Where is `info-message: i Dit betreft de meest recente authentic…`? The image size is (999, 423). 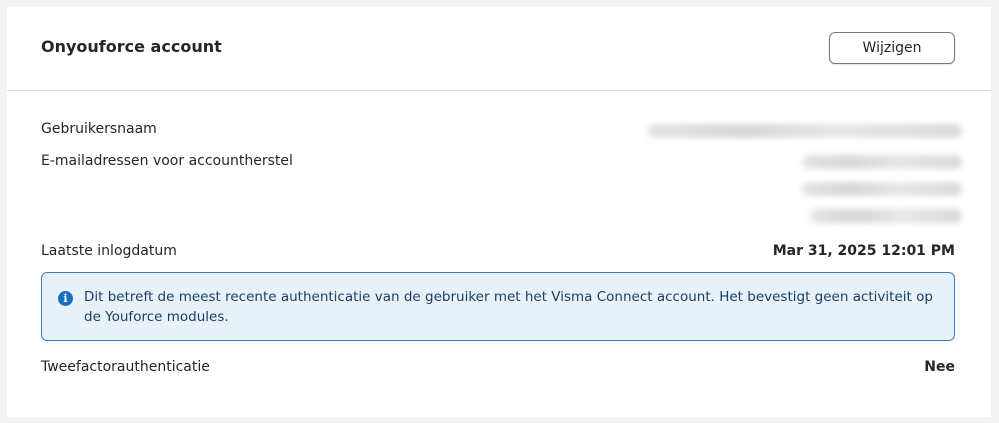 info-message: i Dit betreft de meest recente authentic… is located at coordinates (498, 306).